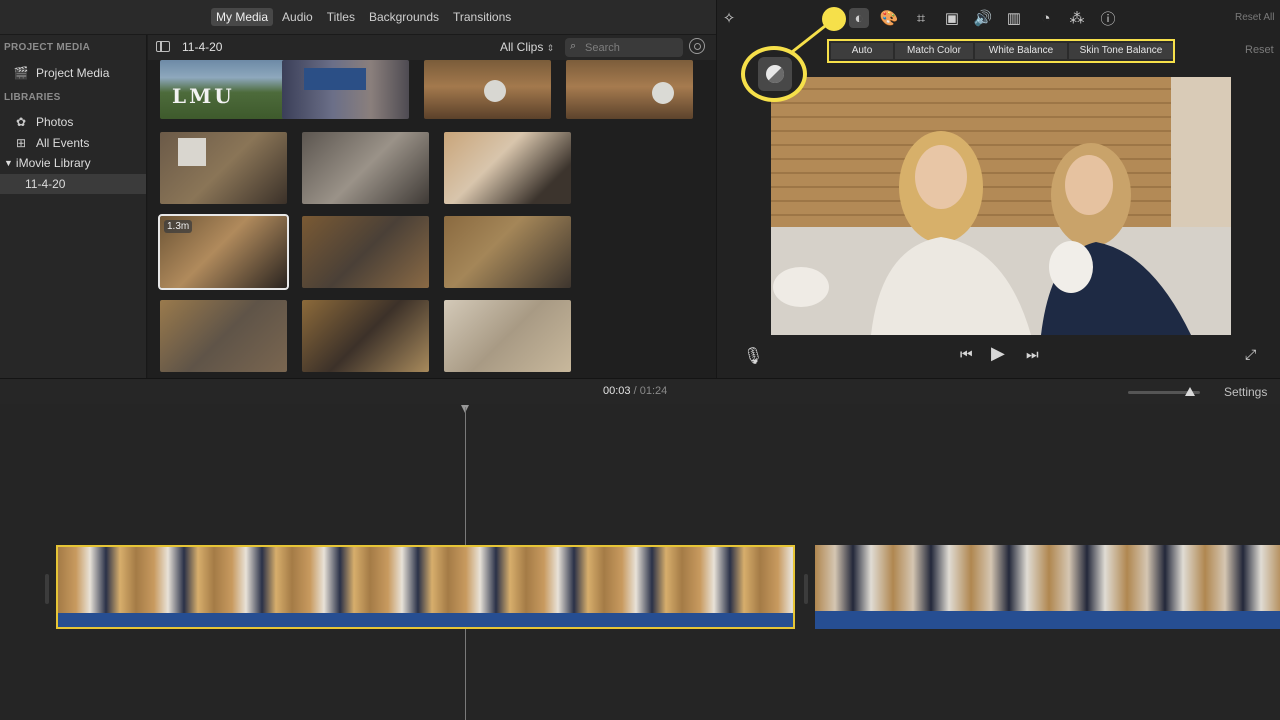  Describe the element at coordinates (21, 122) in the screenshot. I see `photos-icon: ✿` at that location.